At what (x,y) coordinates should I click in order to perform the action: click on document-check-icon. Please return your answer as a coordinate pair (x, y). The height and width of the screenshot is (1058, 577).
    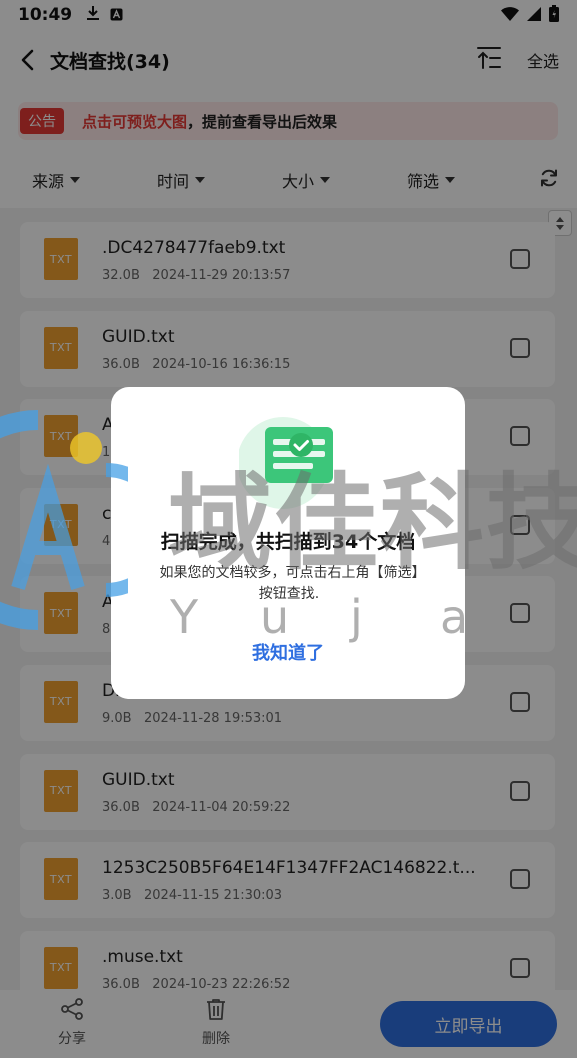
    Looking at the image, I should click on (288, 459).